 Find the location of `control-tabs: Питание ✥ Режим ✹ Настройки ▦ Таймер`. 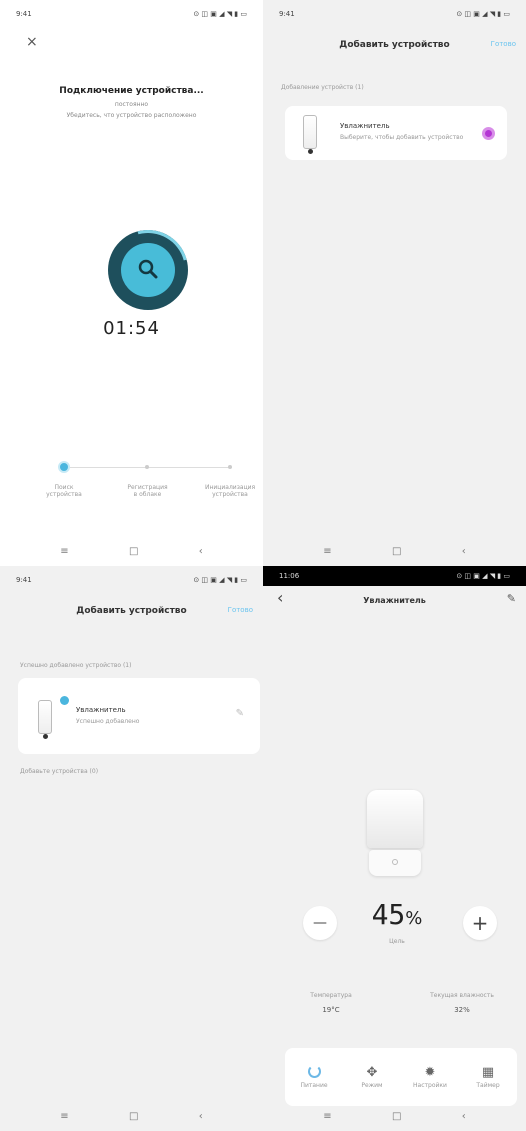

control-tabs: Питание ✥ Режим ✹ Настройки ▦ Таймер is located at coordinates (401, 1077).